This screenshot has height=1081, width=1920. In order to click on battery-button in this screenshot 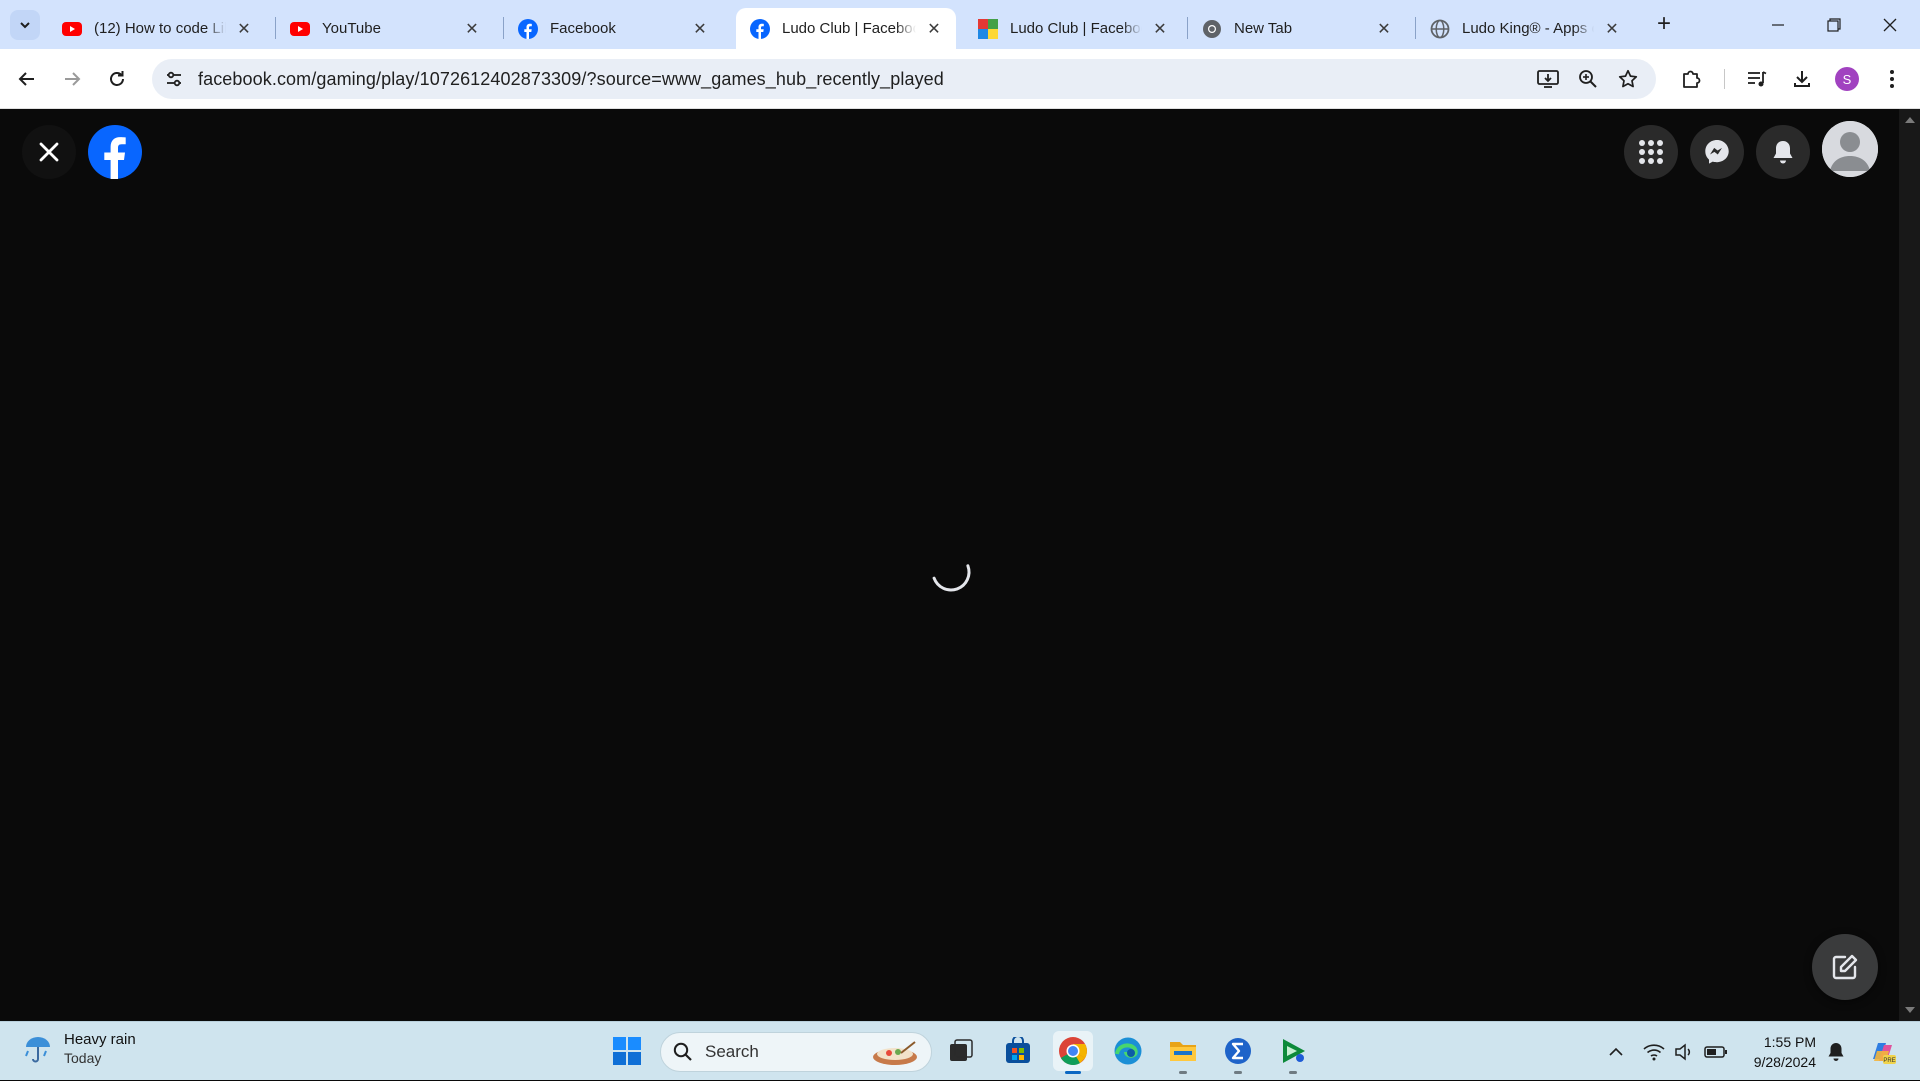, I will do `click(1716, 1051)`.